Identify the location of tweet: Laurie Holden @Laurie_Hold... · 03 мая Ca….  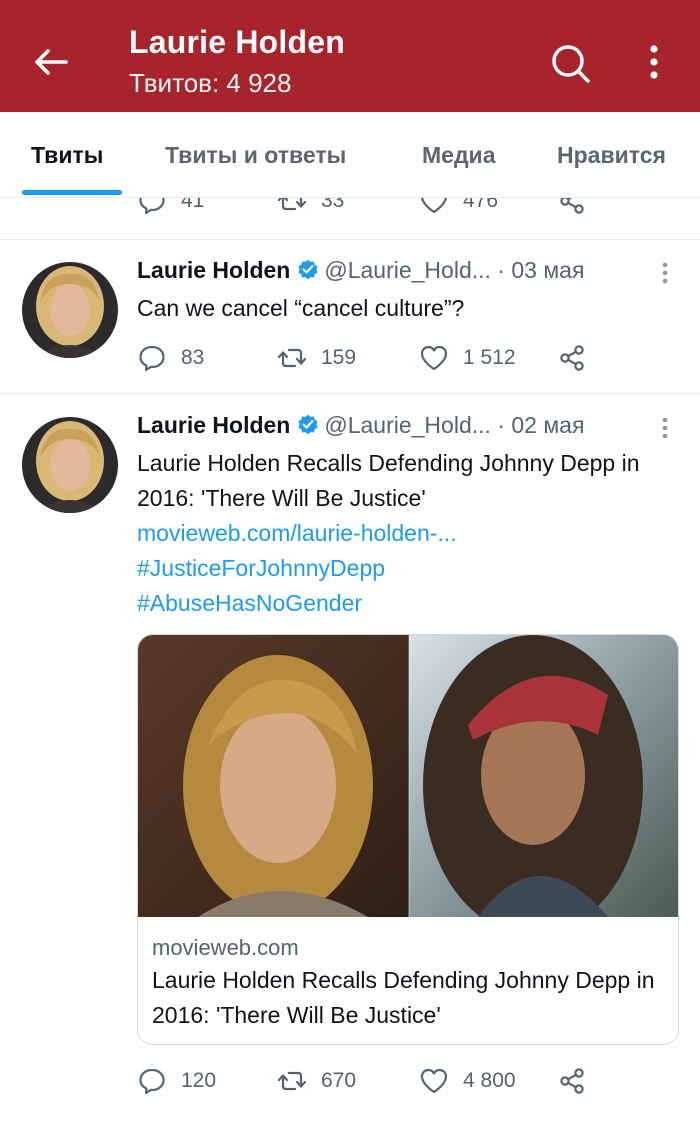
(350, 317).